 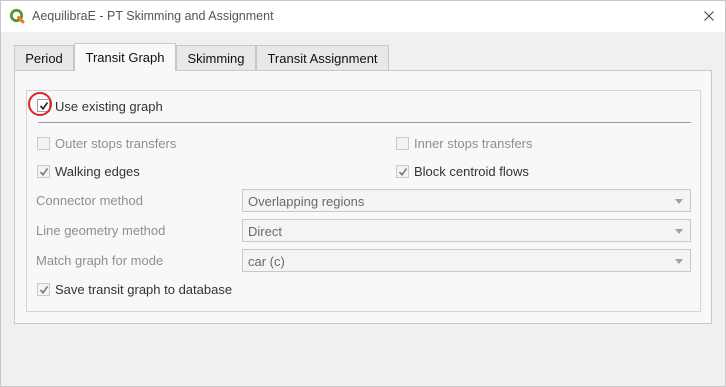 I want to click on match-graph-mode-select: car (c), so click(x=466, y=260).